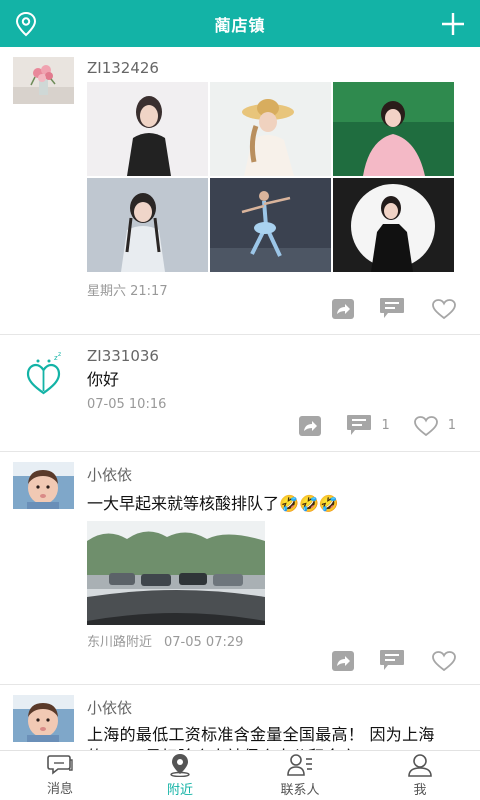 This screenshot has width=480, height=800. I want to click on nearby-location-icon, so click(180, 765).